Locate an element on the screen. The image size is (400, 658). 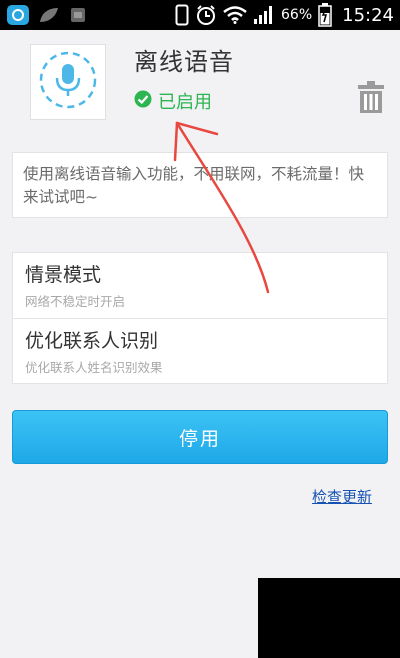
battery-icon is located at coordinates (325, 15).